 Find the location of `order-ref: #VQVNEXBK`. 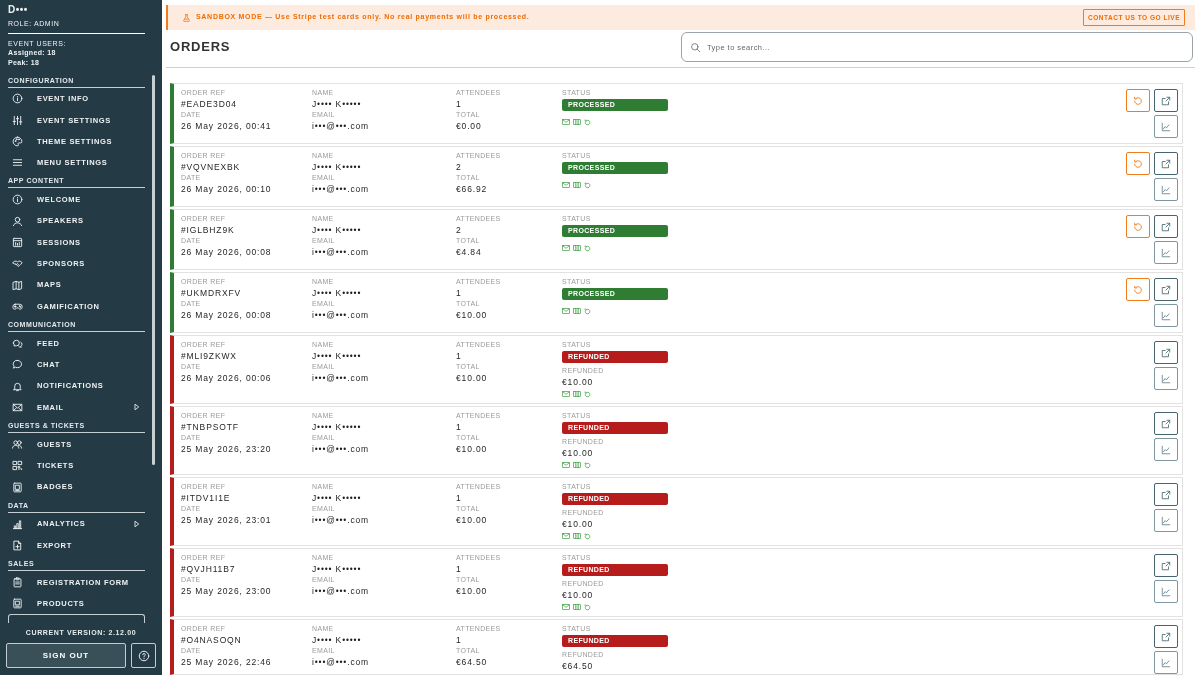

order-ref: #VQVNEXBK is located at coordinates (211, 167).